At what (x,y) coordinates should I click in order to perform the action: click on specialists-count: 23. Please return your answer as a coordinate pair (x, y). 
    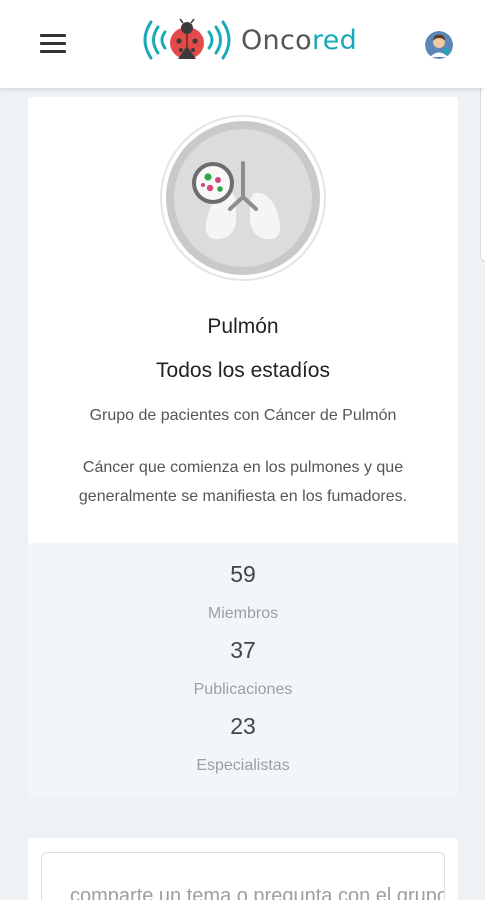
    Looking at the image, I should click on (243, 726).